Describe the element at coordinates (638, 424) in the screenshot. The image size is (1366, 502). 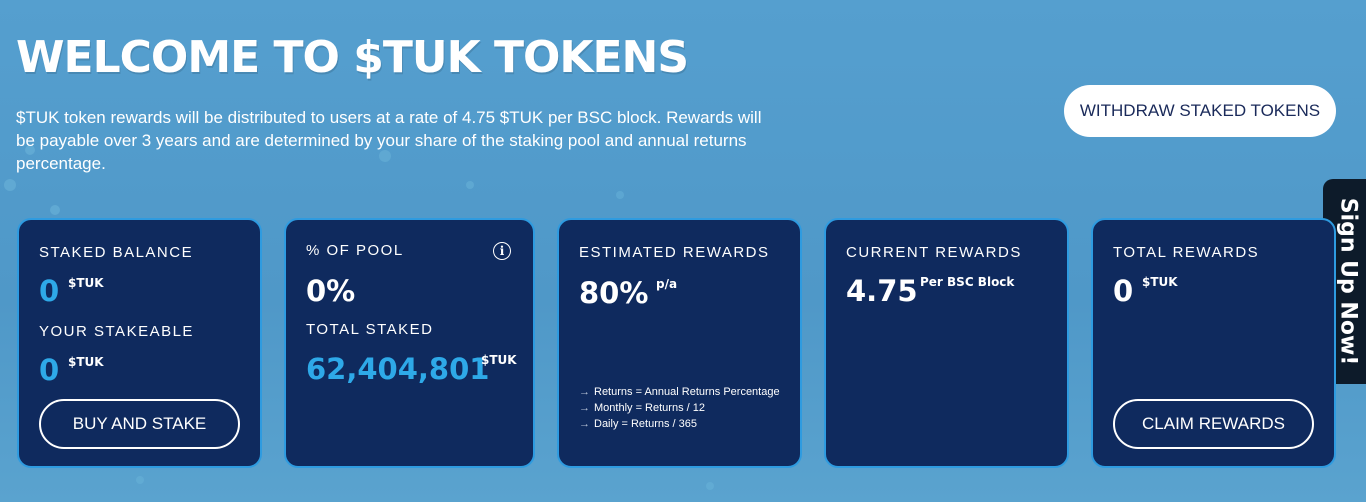
I see `note-daily: → Daily = Returns / 365` at that location.